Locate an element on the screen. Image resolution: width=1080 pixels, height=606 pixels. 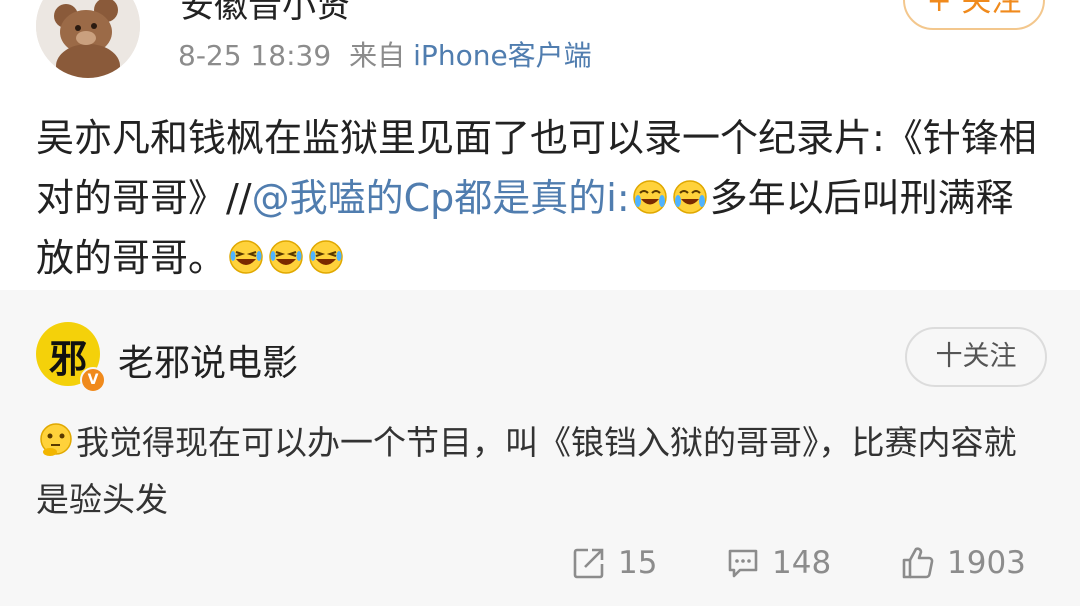
share-count: 15 is located at coordinates (638, 563).